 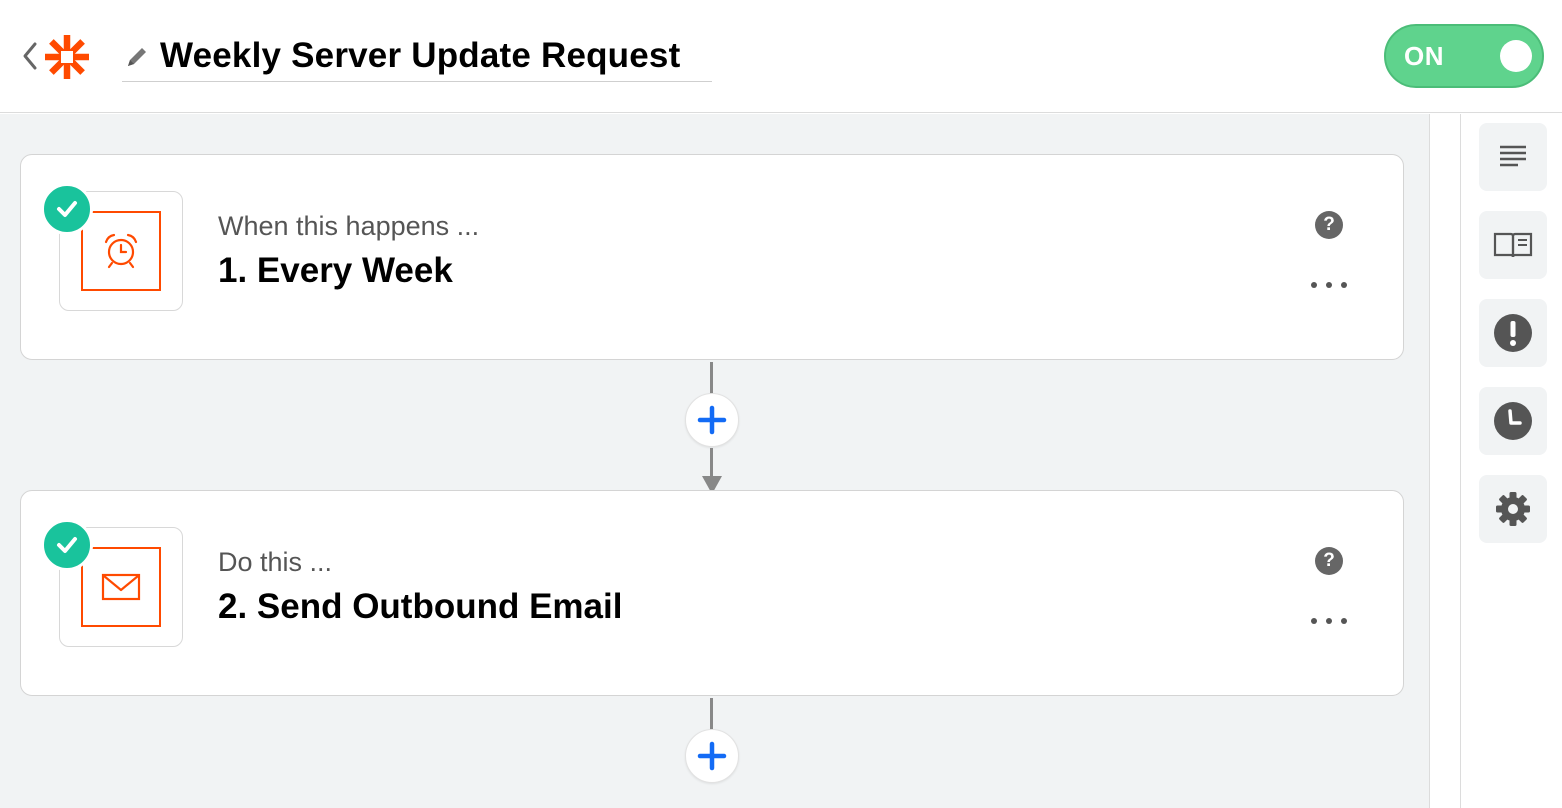 What do you see at coordinates (1516, 56) in the screenshot?
I see `toggle-knob` at bounding box center [1516, 56].